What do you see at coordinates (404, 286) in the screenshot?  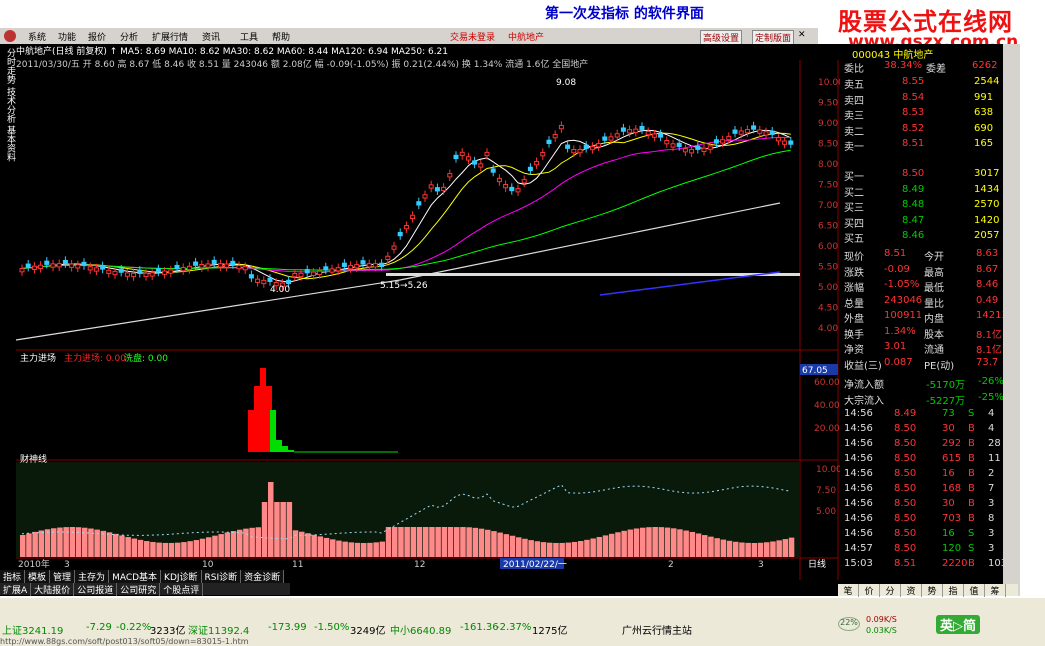 I see `low2-label: 5.15→5.26` at bounding box center [404, 286].